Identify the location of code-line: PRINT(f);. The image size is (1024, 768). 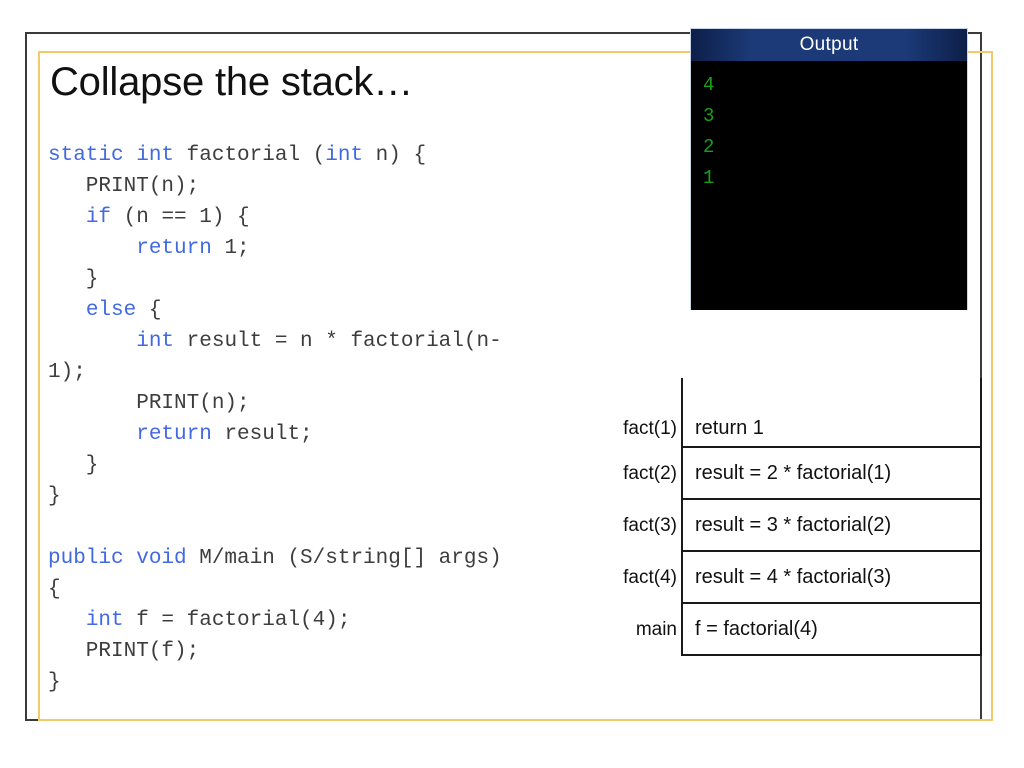
(348, 651).